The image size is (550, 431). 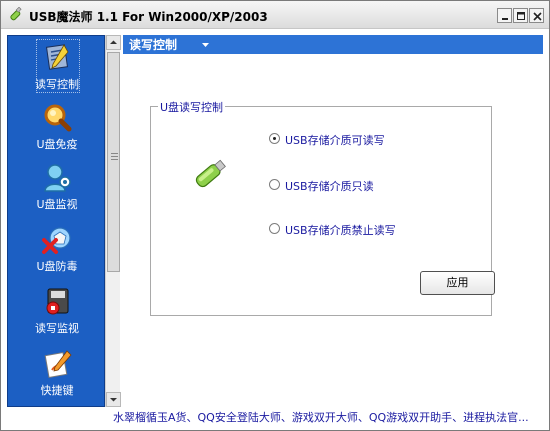 What do you see at coordinates (57, 364) in the screenshot?
I see `shortcut-pen-icon` at bounding box center [57, 364].